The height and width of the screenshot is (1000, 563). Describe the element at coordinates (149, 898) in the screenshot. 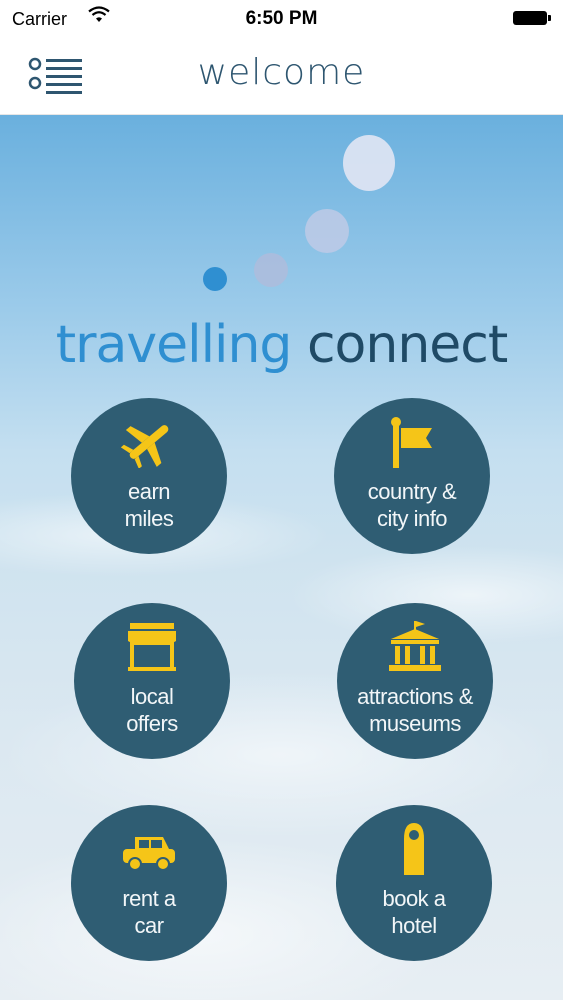

I see `tile-label-line1: rent a` at that location.